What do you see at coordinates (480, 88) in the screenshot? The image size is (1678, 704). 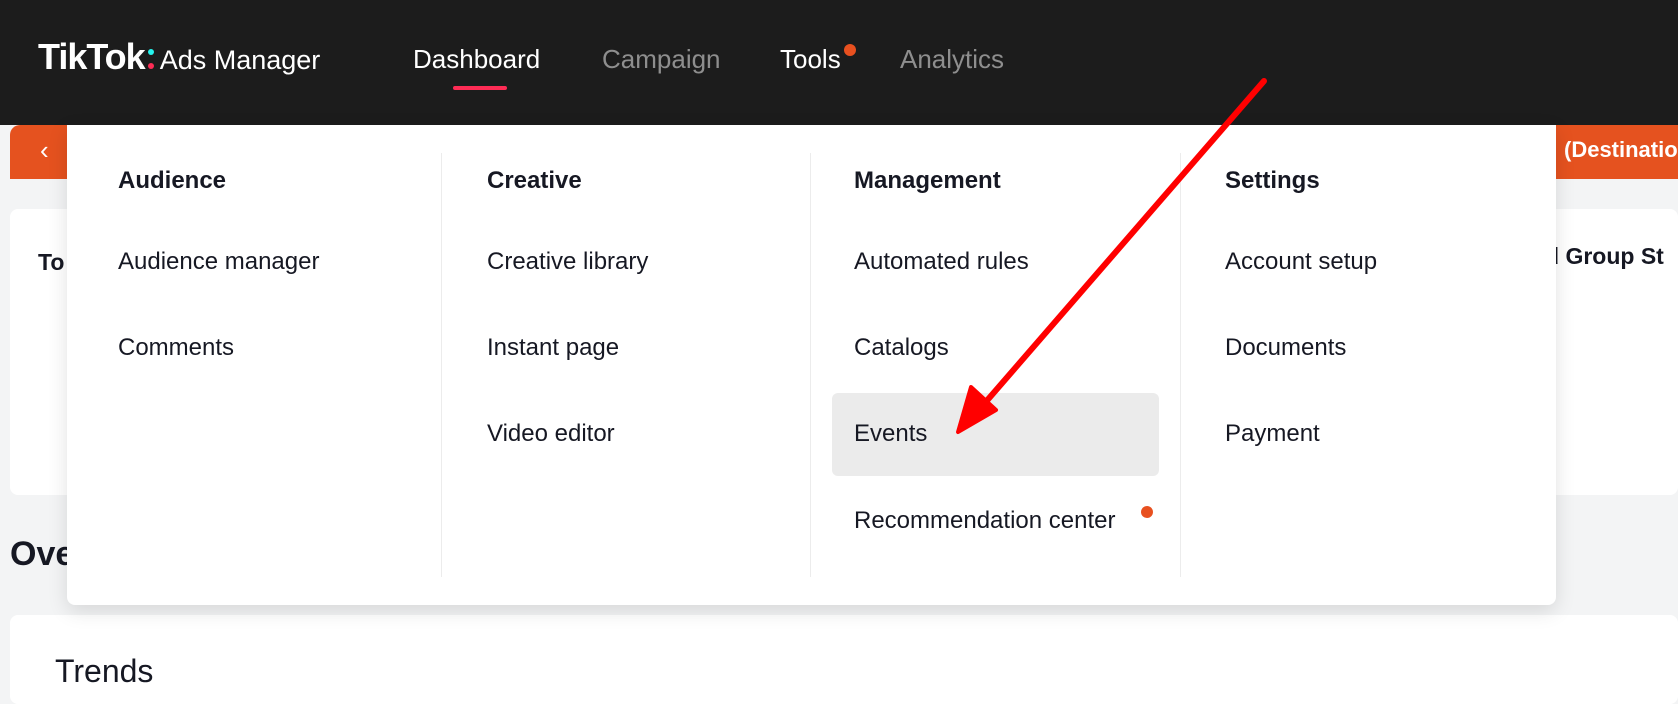 I see `active-tab-underline` at bounding box center [480, 88].